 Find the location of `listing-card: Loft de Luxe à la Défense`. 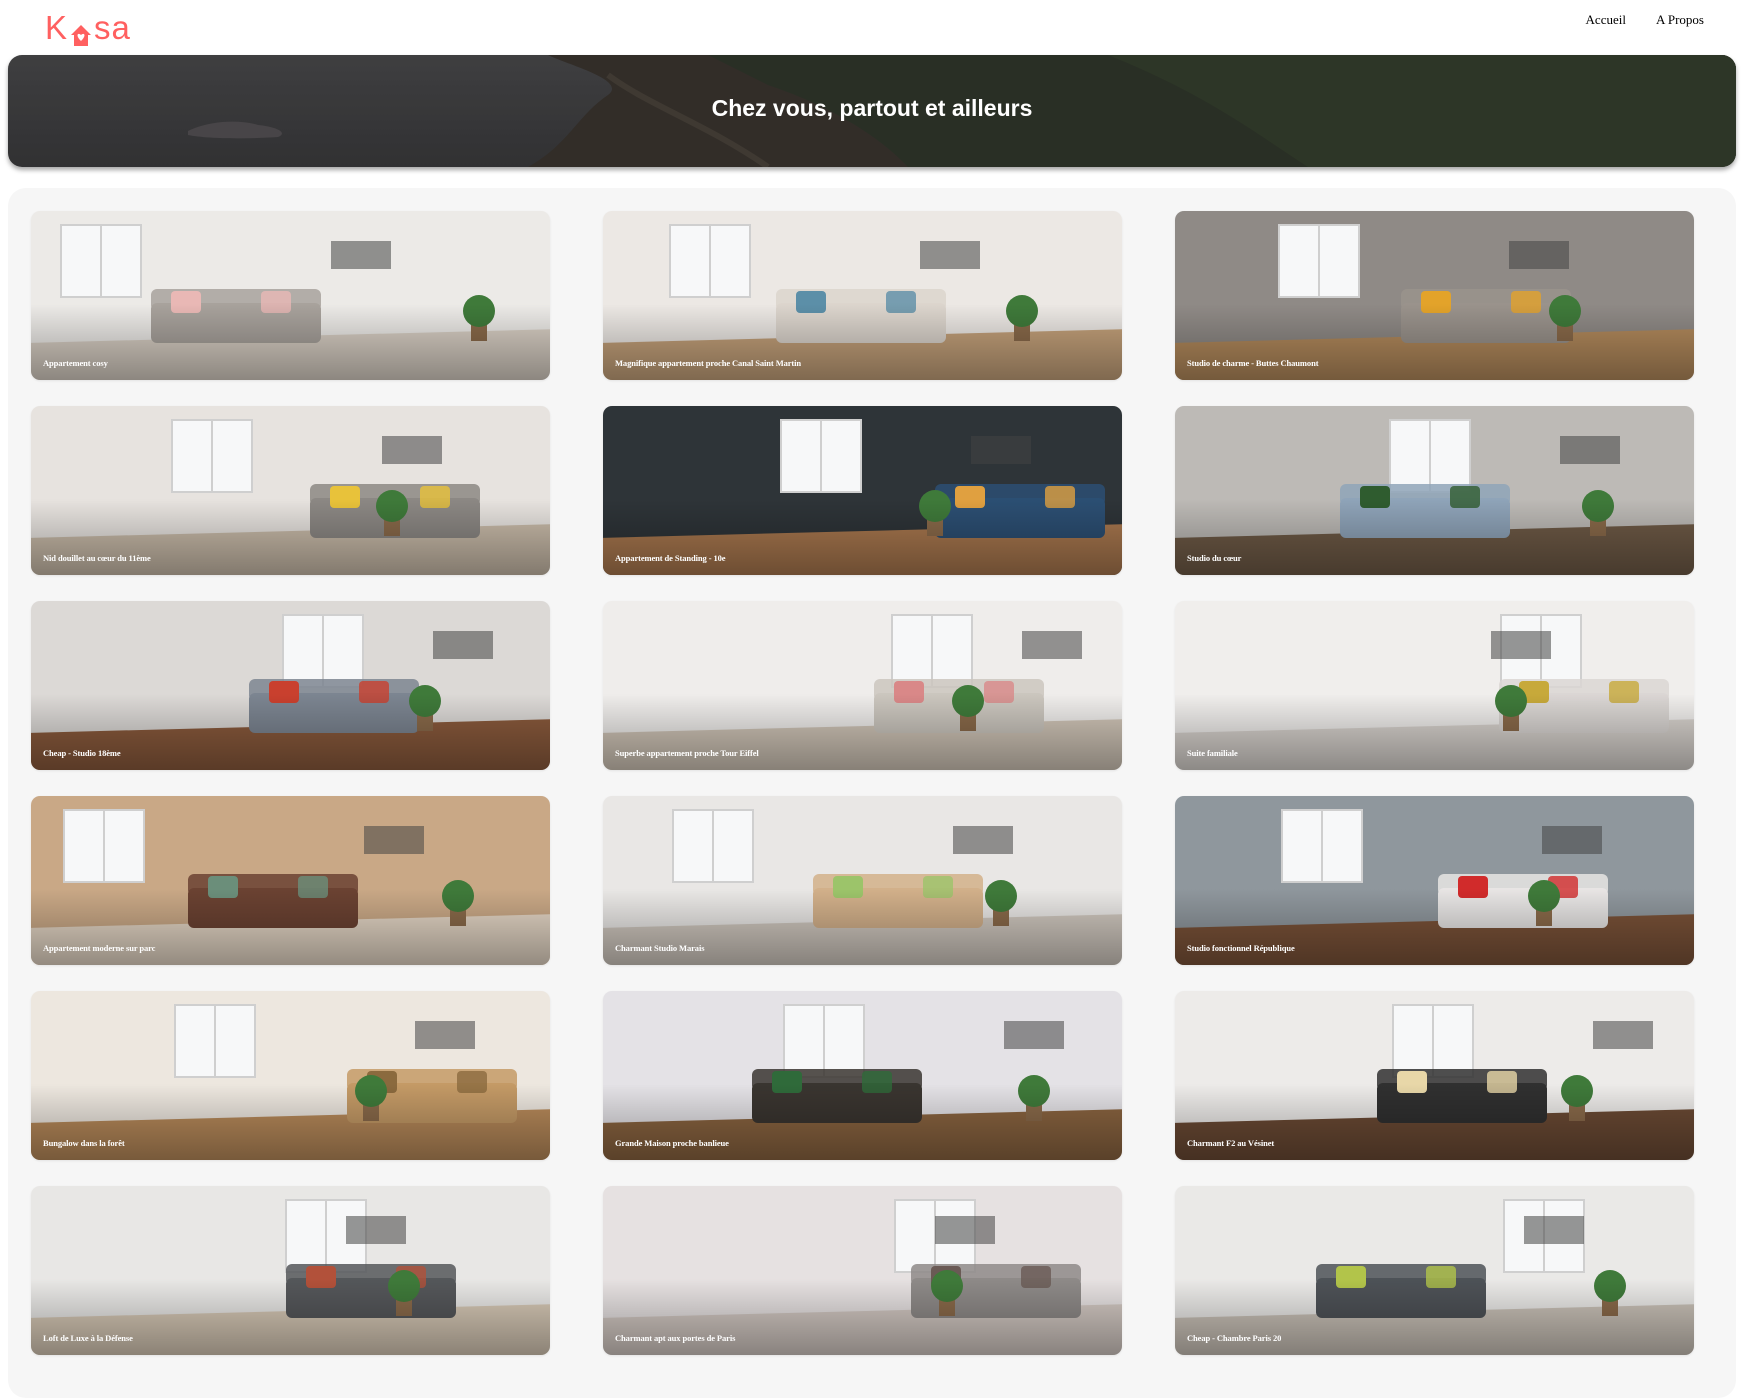

listing-card: Loft de Luxe à la Défense is located at coordinates (290, 1270).